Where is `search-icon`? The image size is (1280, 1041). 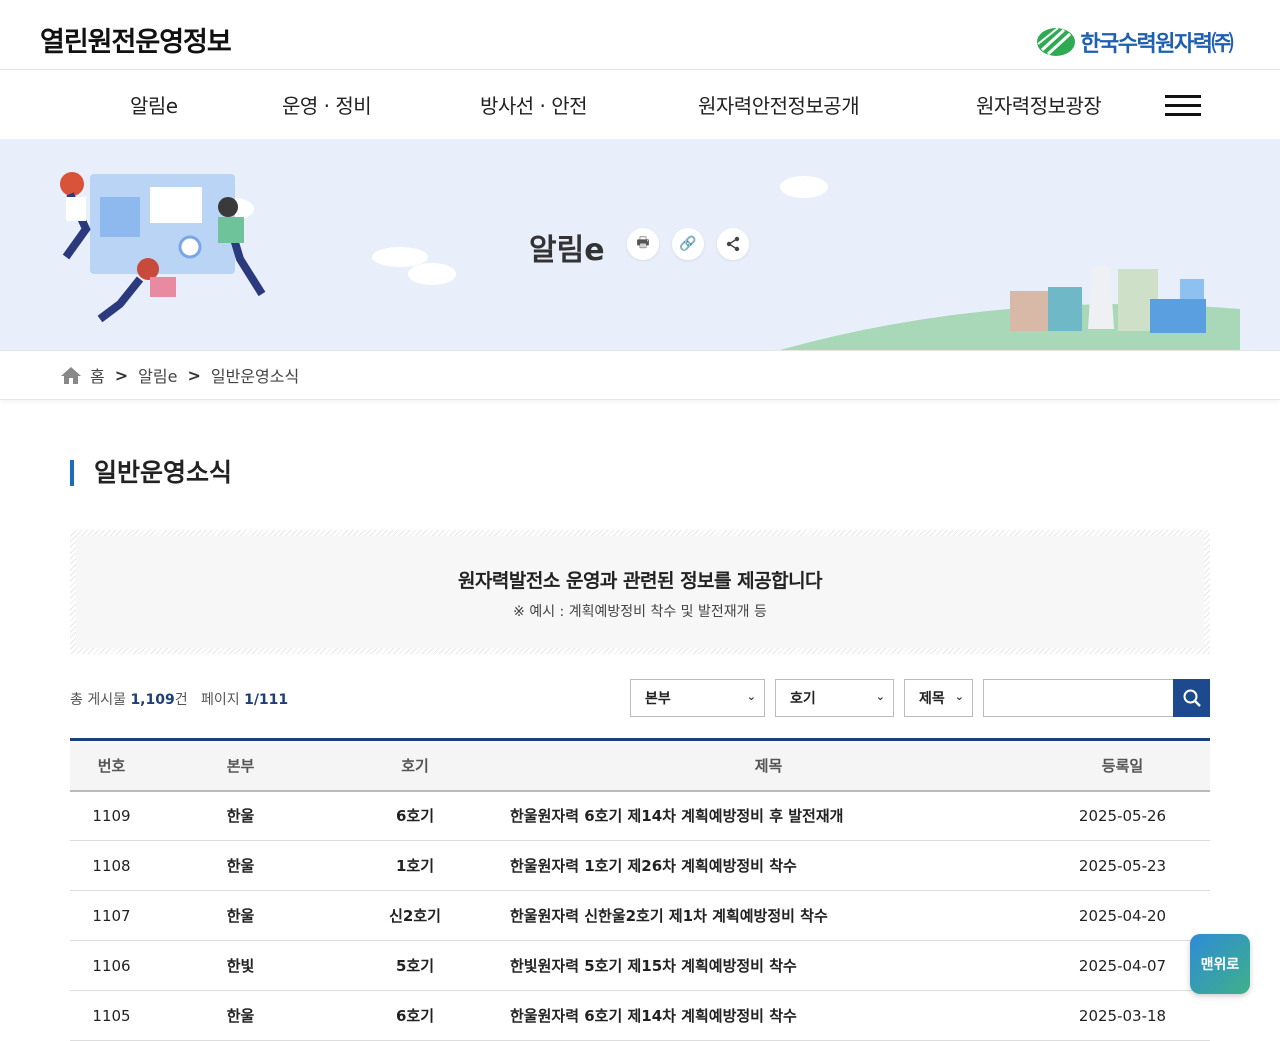 search-icon is located at coordinates (1192, 698).